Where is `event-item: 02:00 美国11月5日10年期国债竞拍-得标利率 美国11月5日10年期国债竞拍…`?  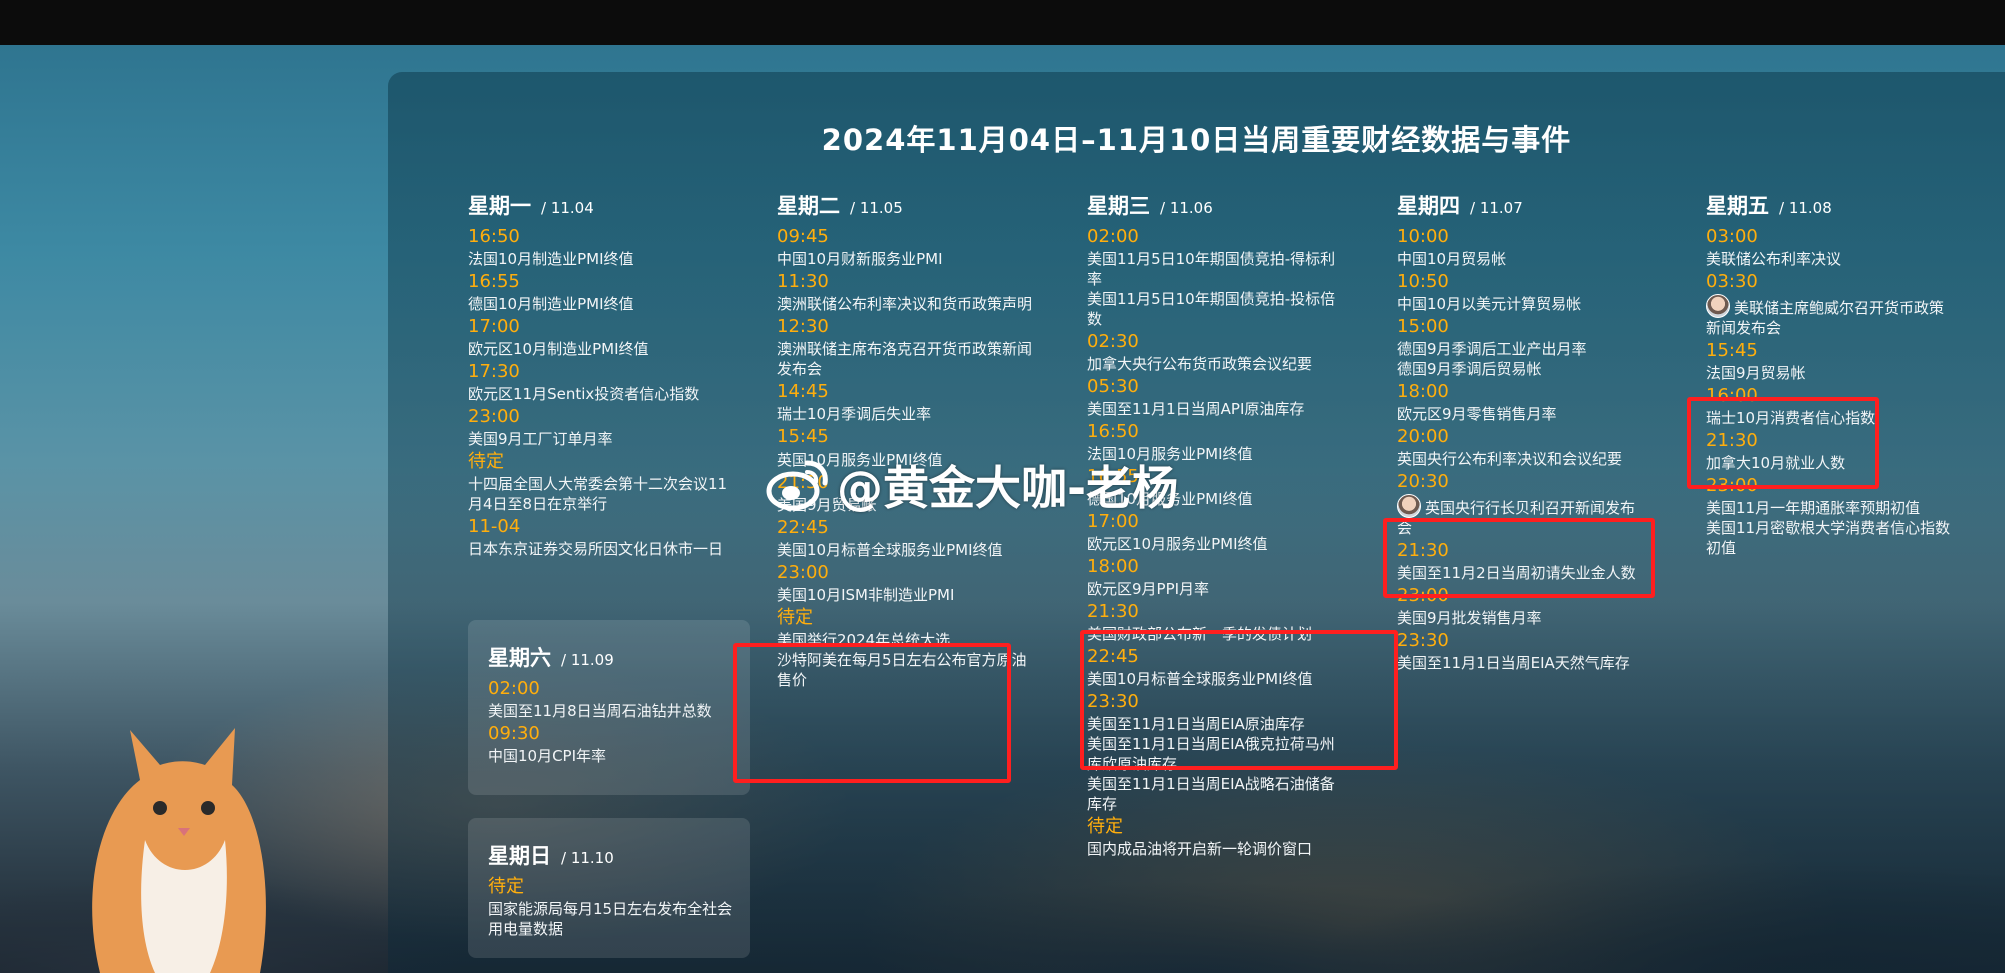
event-item: 02:00 美国11月5日10年期国债竞拍-得标利率 美国11月5日10年期国债竞拍… is located at coordinates (1213, 277).